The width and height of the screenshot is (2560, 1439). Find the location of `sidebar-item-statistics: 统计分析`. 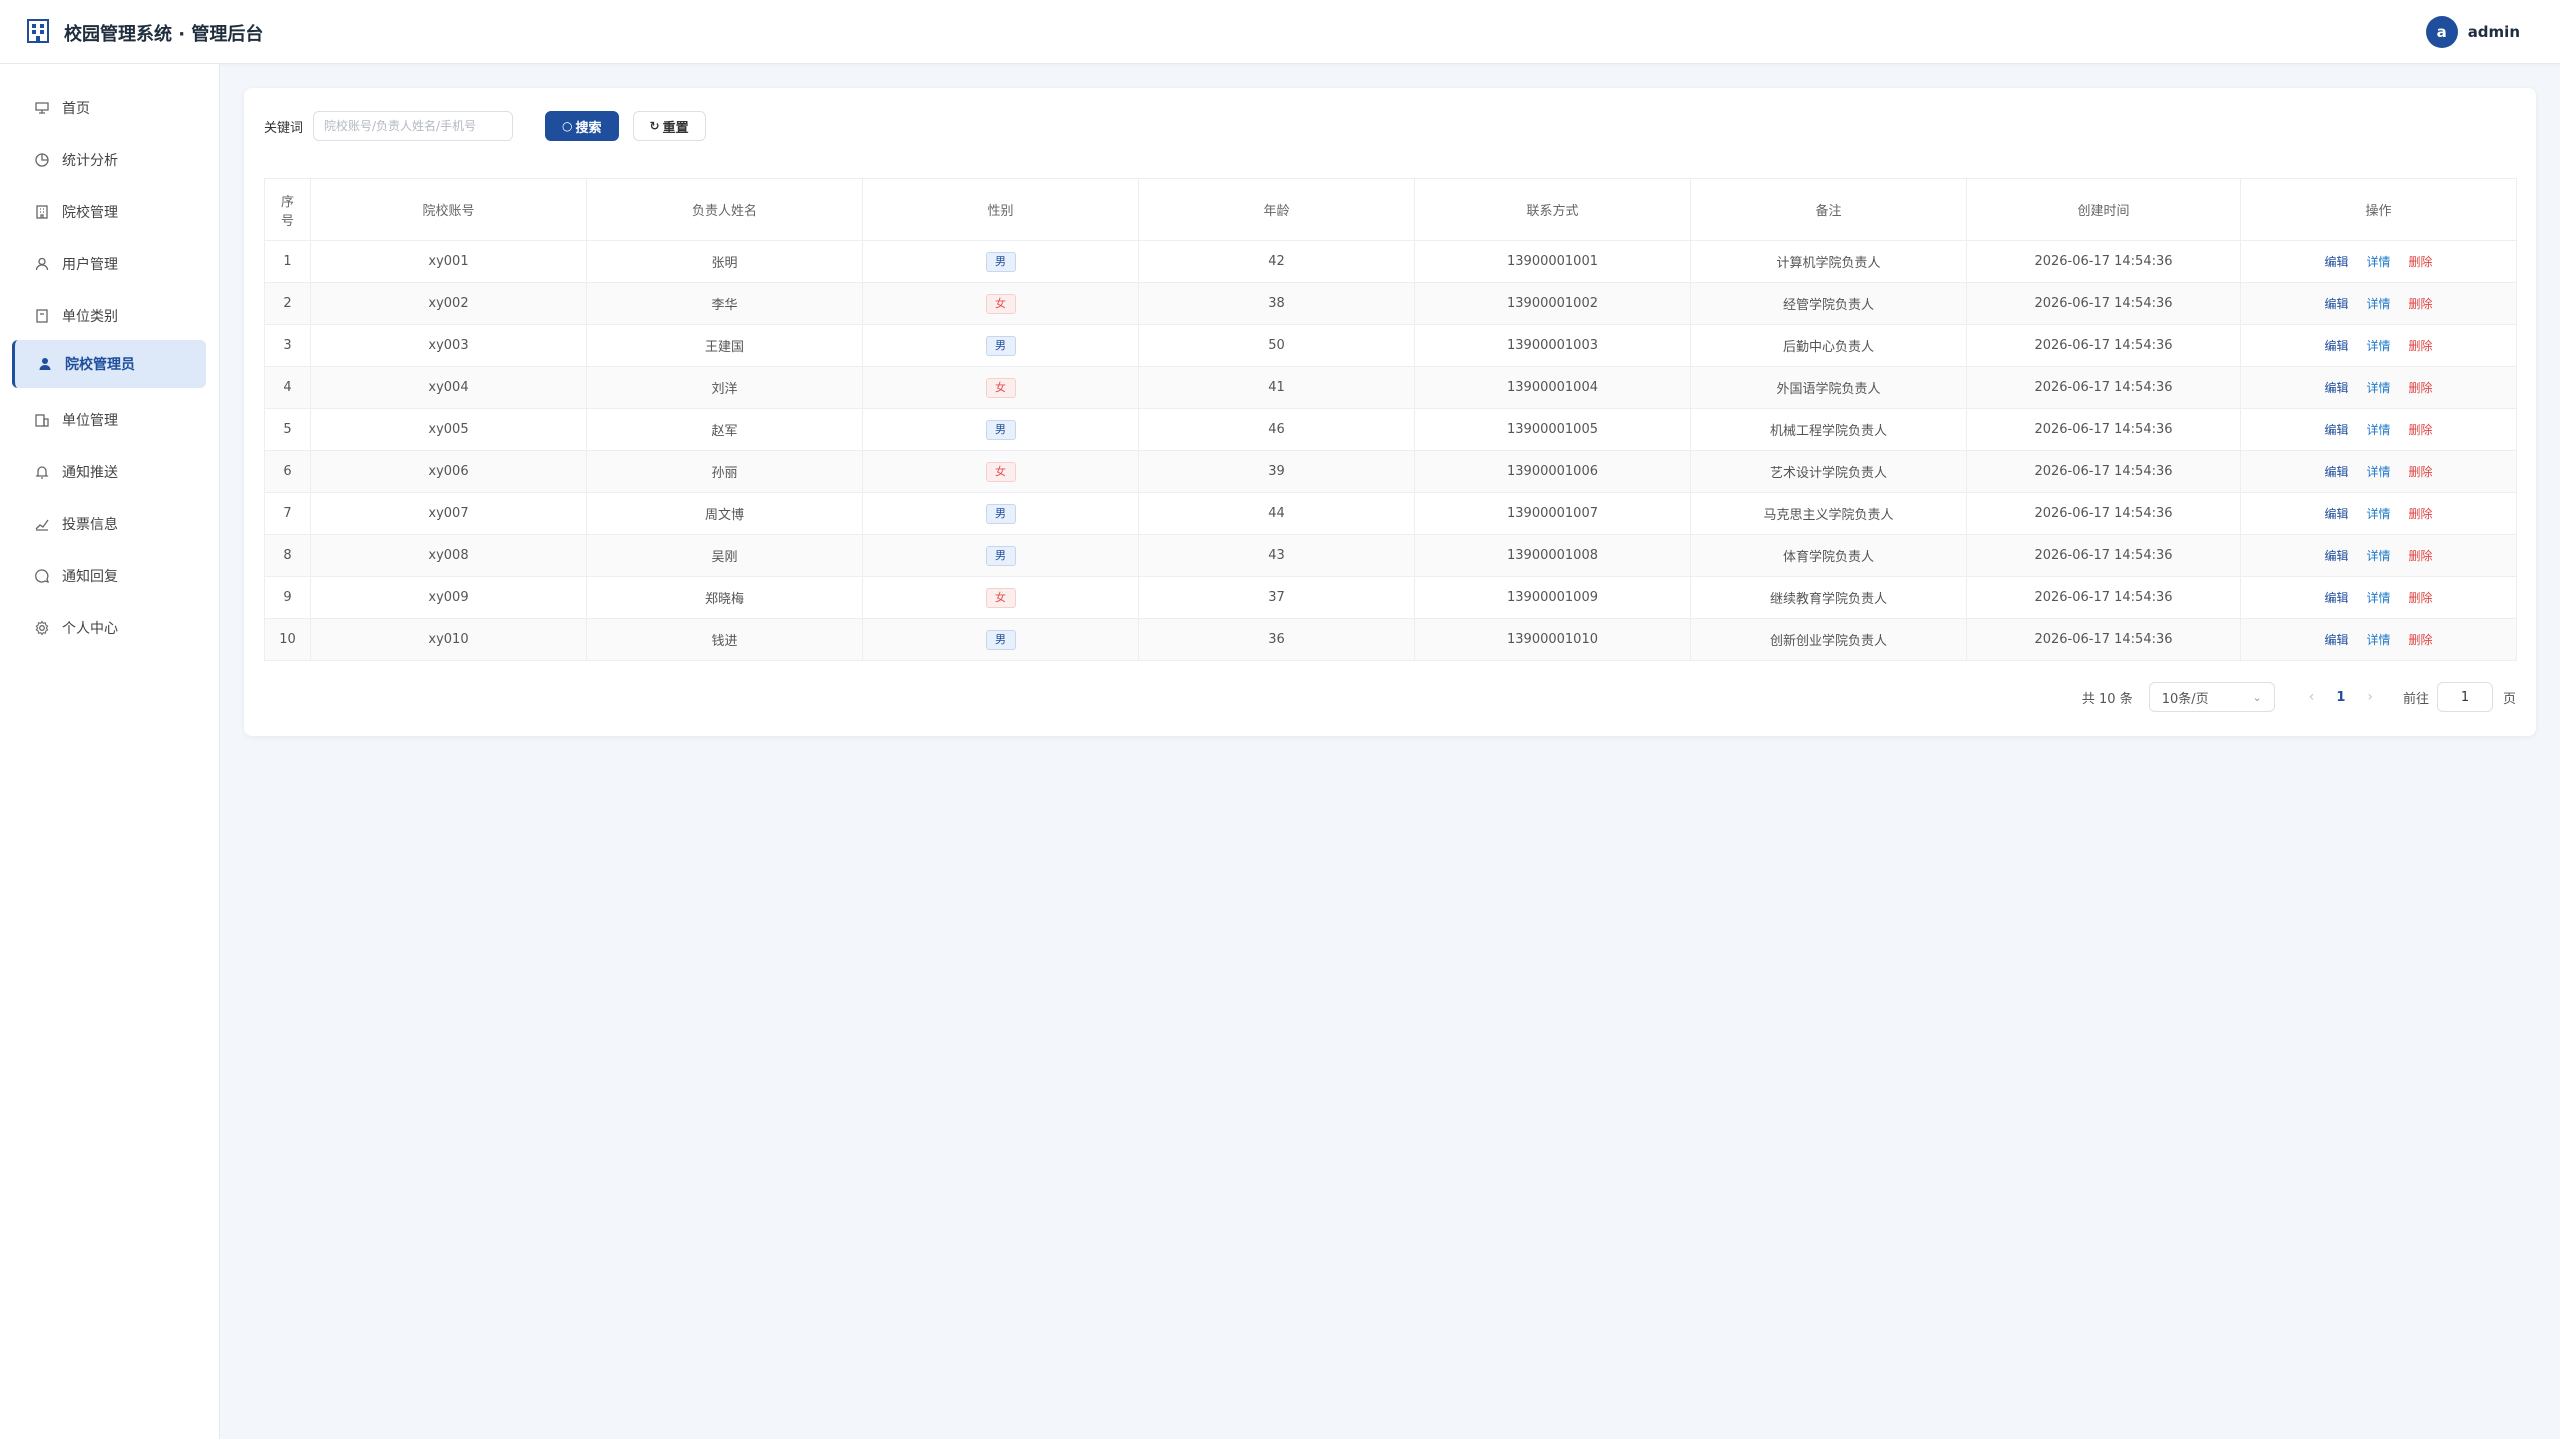

sidebar-item-statistics: 统计分析 is located at coordinates (109, 160).